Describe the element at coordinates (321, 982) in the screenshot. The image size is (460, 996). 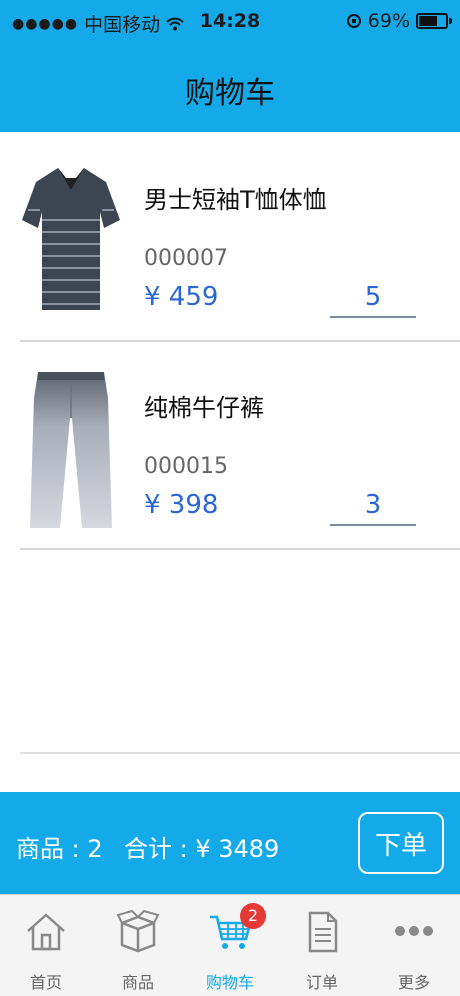
I see `tab-label: 订单` at that location.